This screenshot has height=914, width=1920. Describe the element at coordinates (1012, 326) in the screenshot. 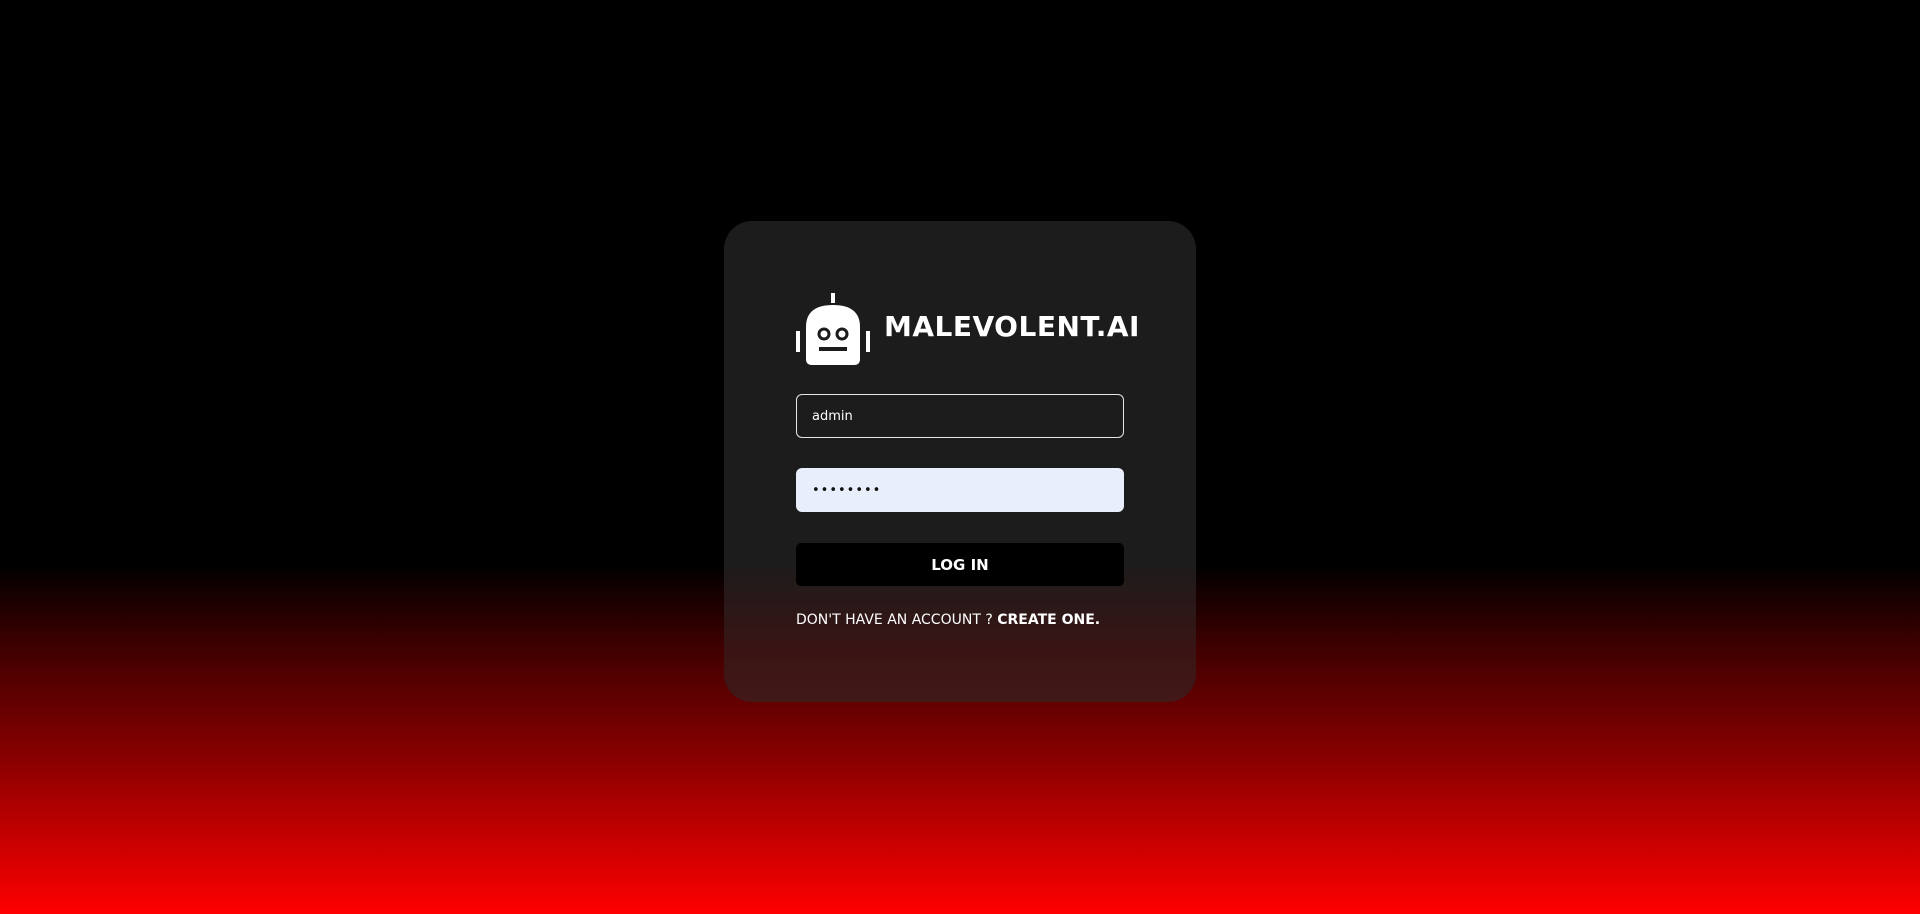

I see `brand-name: MALEVOLENT.AI` at that location.